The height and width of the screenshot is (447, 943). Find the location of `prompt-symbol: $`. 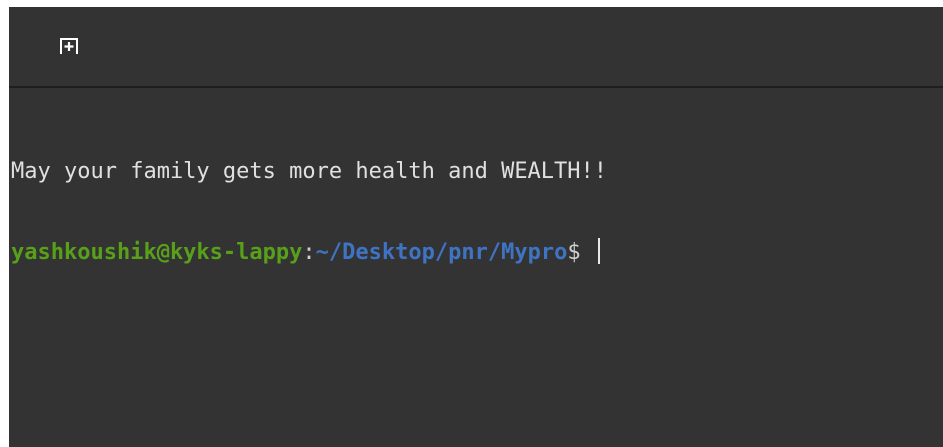

prompt-symbol: $ is located at coordinates (580, 252).